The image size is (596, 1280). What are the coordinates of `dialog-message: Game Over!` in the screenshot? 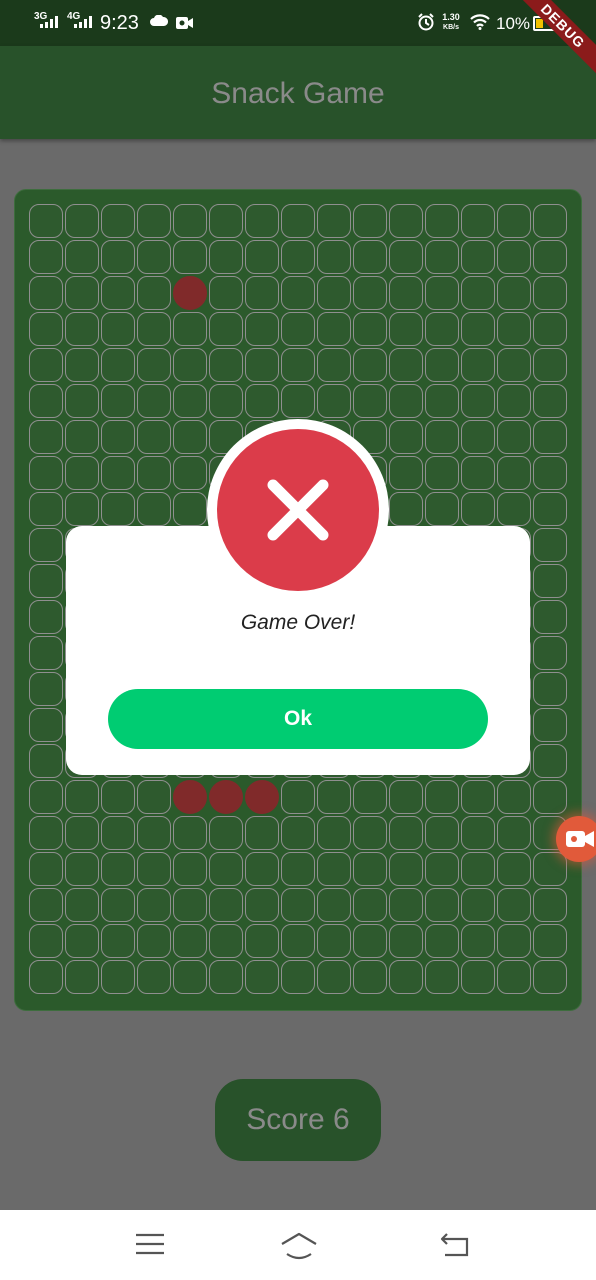 It's located at (298, 622).